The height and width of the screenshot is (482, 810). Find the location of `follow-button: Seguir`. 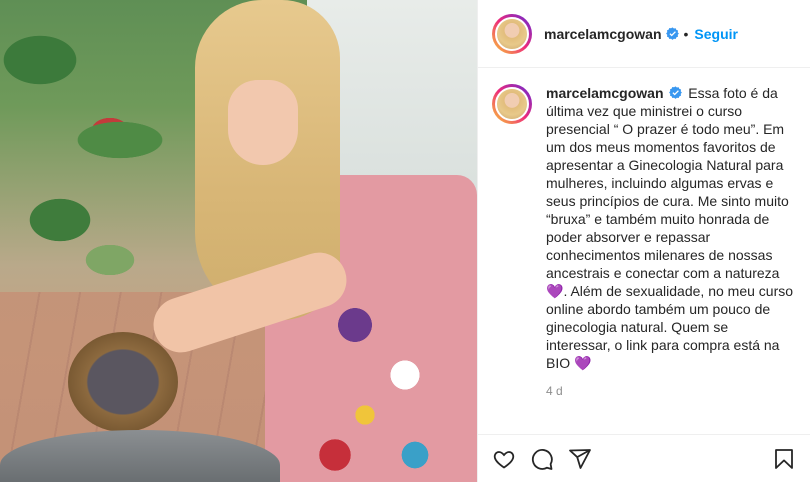

follow-button: Seguir is located at coordinates (716, 34).